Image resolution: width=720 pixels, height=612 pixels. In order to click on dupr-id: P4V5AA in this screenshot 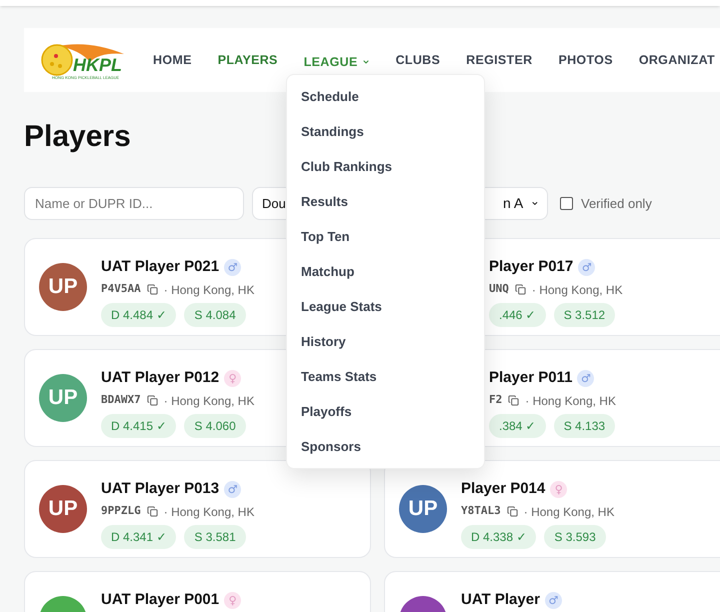, I will do `click(121, 289)`.